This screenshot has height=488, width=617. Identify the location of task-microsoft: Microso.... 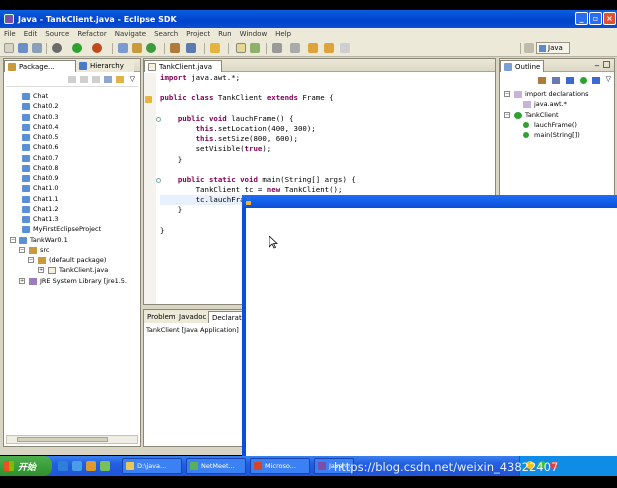
(280, 466).